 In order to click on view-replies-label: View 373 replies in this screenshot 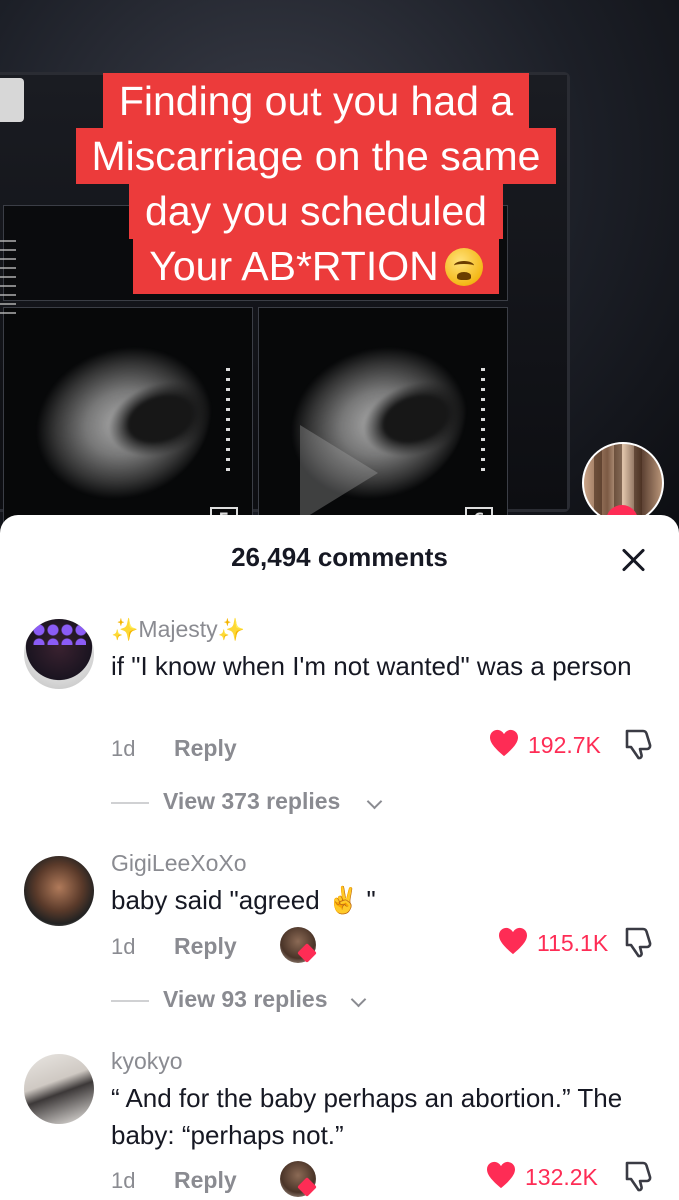, I will do `click(252, 801)`.